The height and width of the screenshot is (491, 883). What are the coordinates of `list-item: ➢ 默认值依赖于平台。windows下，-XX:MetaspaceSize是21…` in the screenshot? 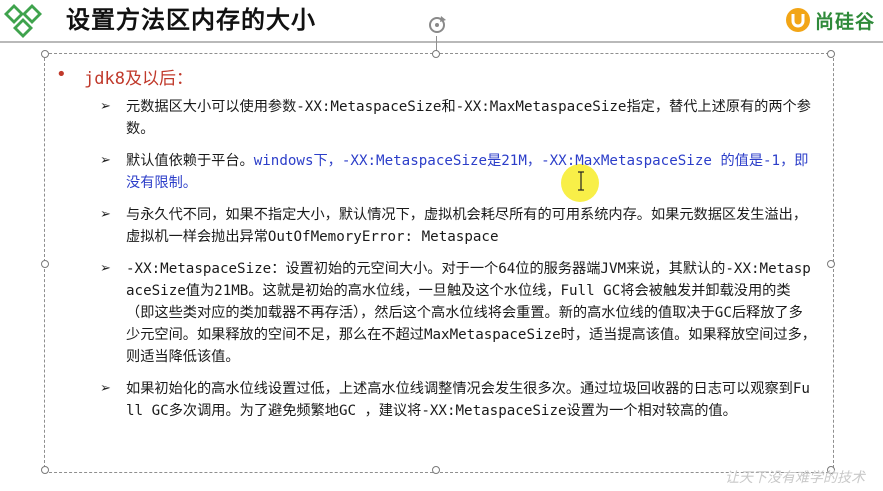 It's located at (436, 172).